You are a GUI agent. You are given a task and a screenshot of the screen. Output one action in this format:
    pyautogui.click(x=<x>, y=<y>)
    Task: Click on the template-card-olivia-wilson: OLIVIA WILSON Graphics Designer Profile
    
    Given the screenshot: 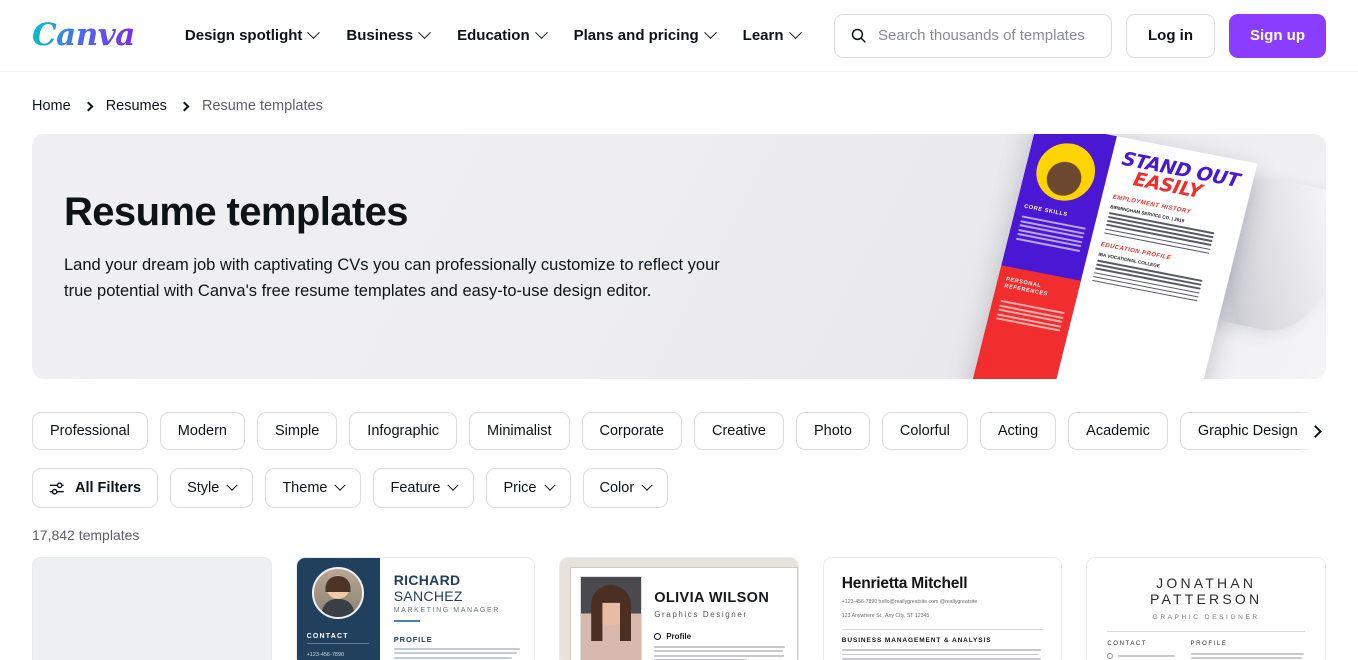 What is the action you would take?
    pyautogui.click(x=679, y=608)
    